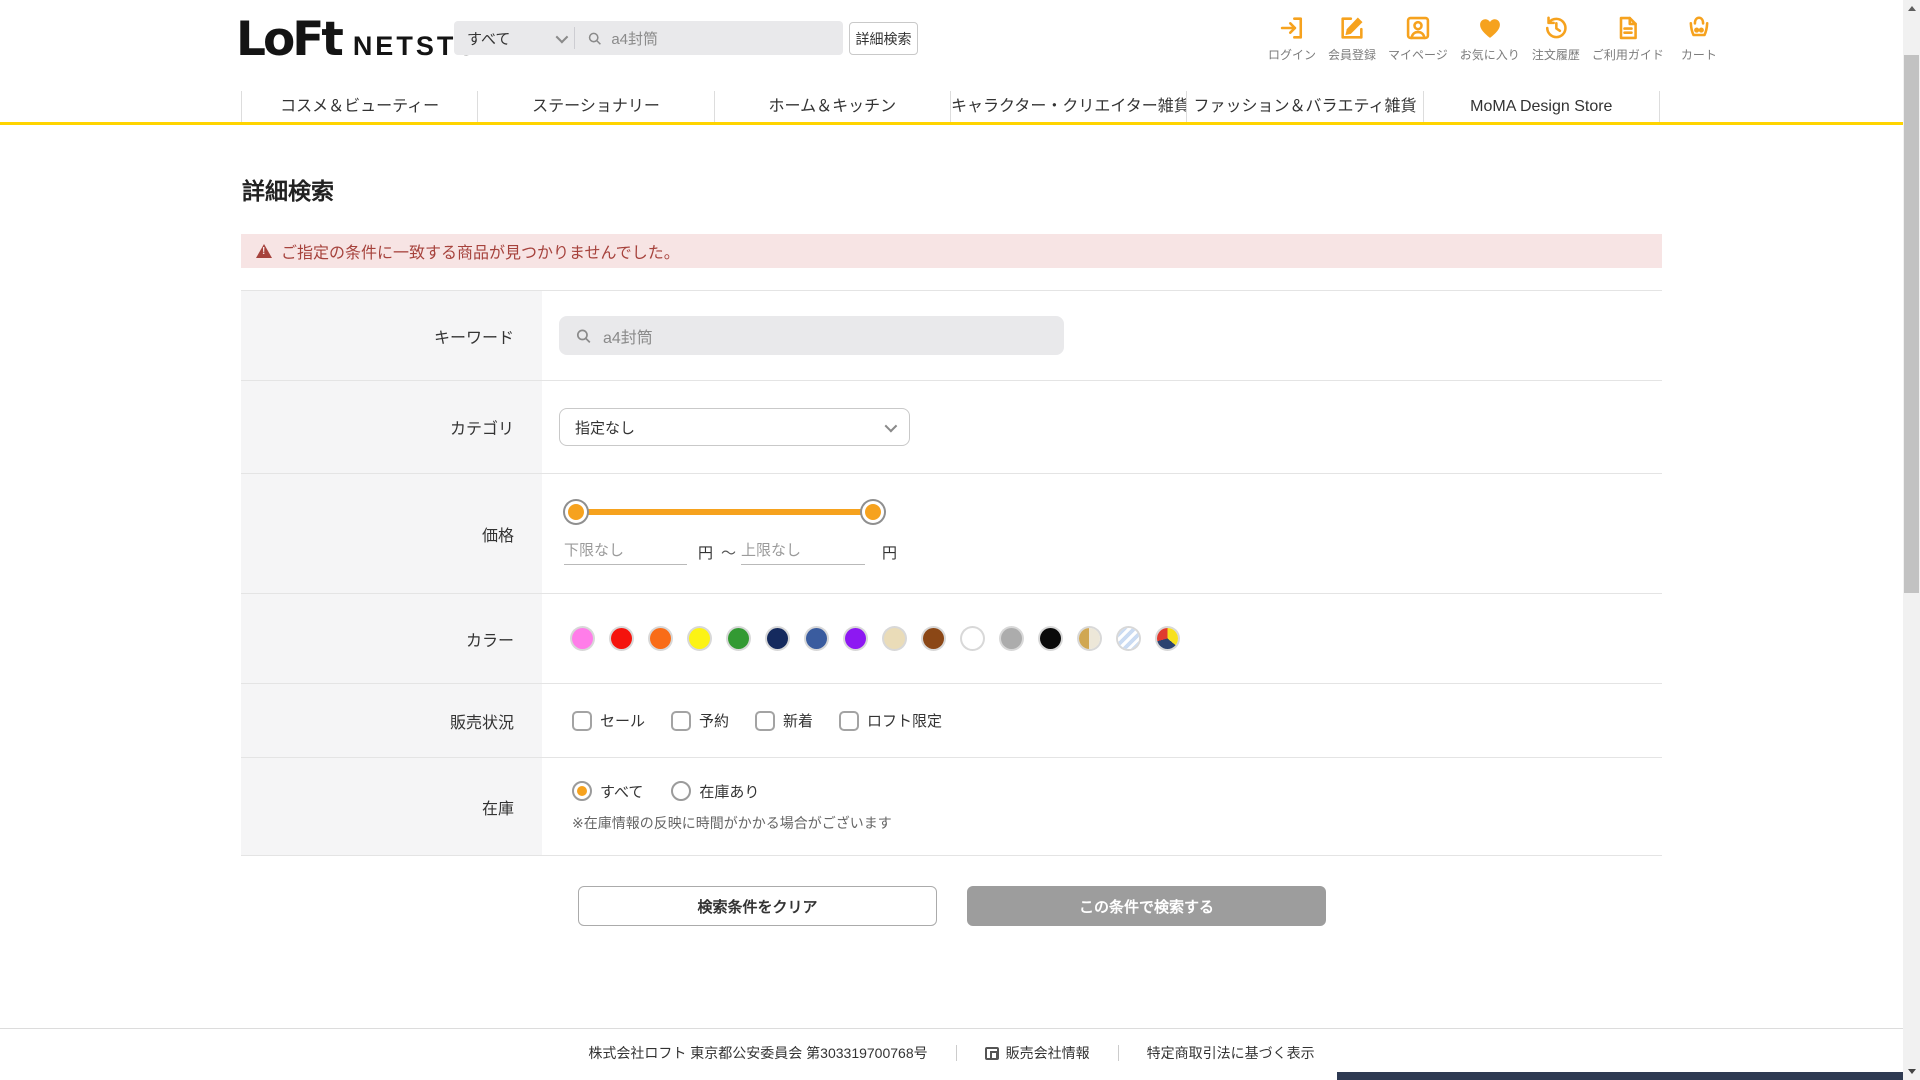 This screenshot has height=1080, width=1920. Describe the element at coordinates (1292, 55) in the screenshot. I see `utility-label: ログイン` at that location.